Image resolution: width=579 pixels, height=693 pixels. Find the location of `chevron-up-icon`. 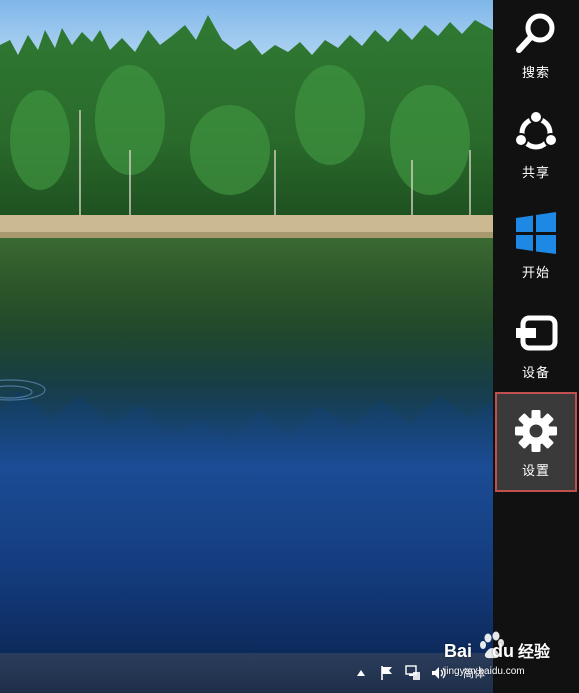

chevron-up-icon is located at coordinates (361, 673).